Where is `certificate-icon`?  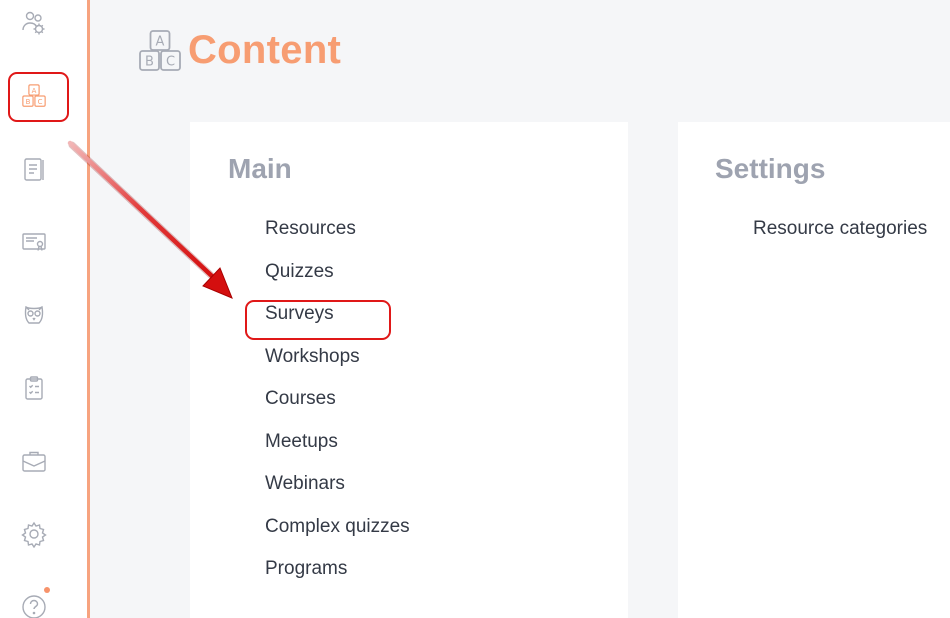
certificate-icon is located at coordinates (34, 242).